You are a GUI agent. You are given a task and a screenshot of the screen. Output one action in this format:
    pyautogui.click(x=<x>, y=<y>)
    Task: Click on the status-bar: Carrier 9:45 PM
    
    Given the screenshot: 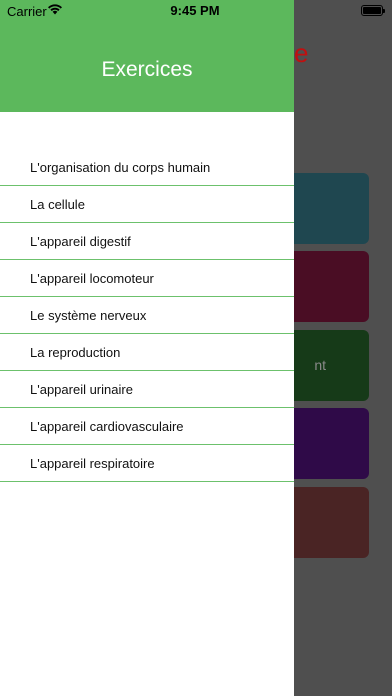 What is the action you would take?
    pyautogui.click(x=196, y=11)
    